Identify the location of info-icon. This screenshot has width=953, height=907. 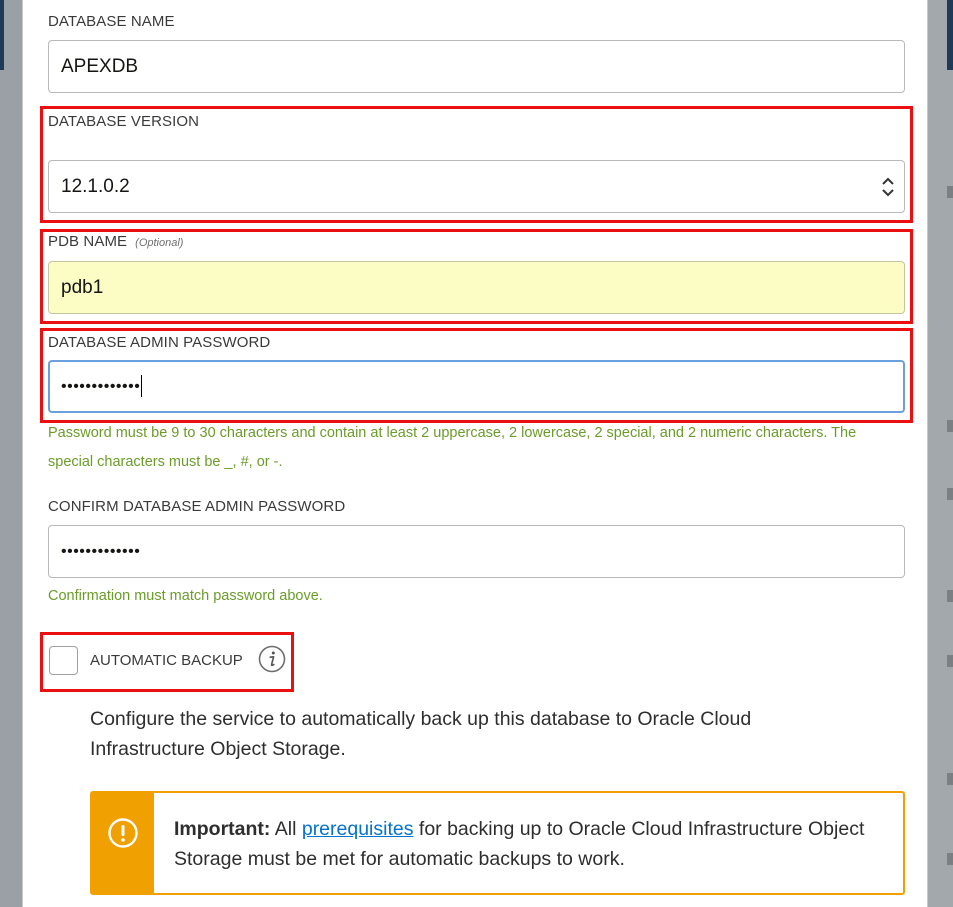
(272, 659).